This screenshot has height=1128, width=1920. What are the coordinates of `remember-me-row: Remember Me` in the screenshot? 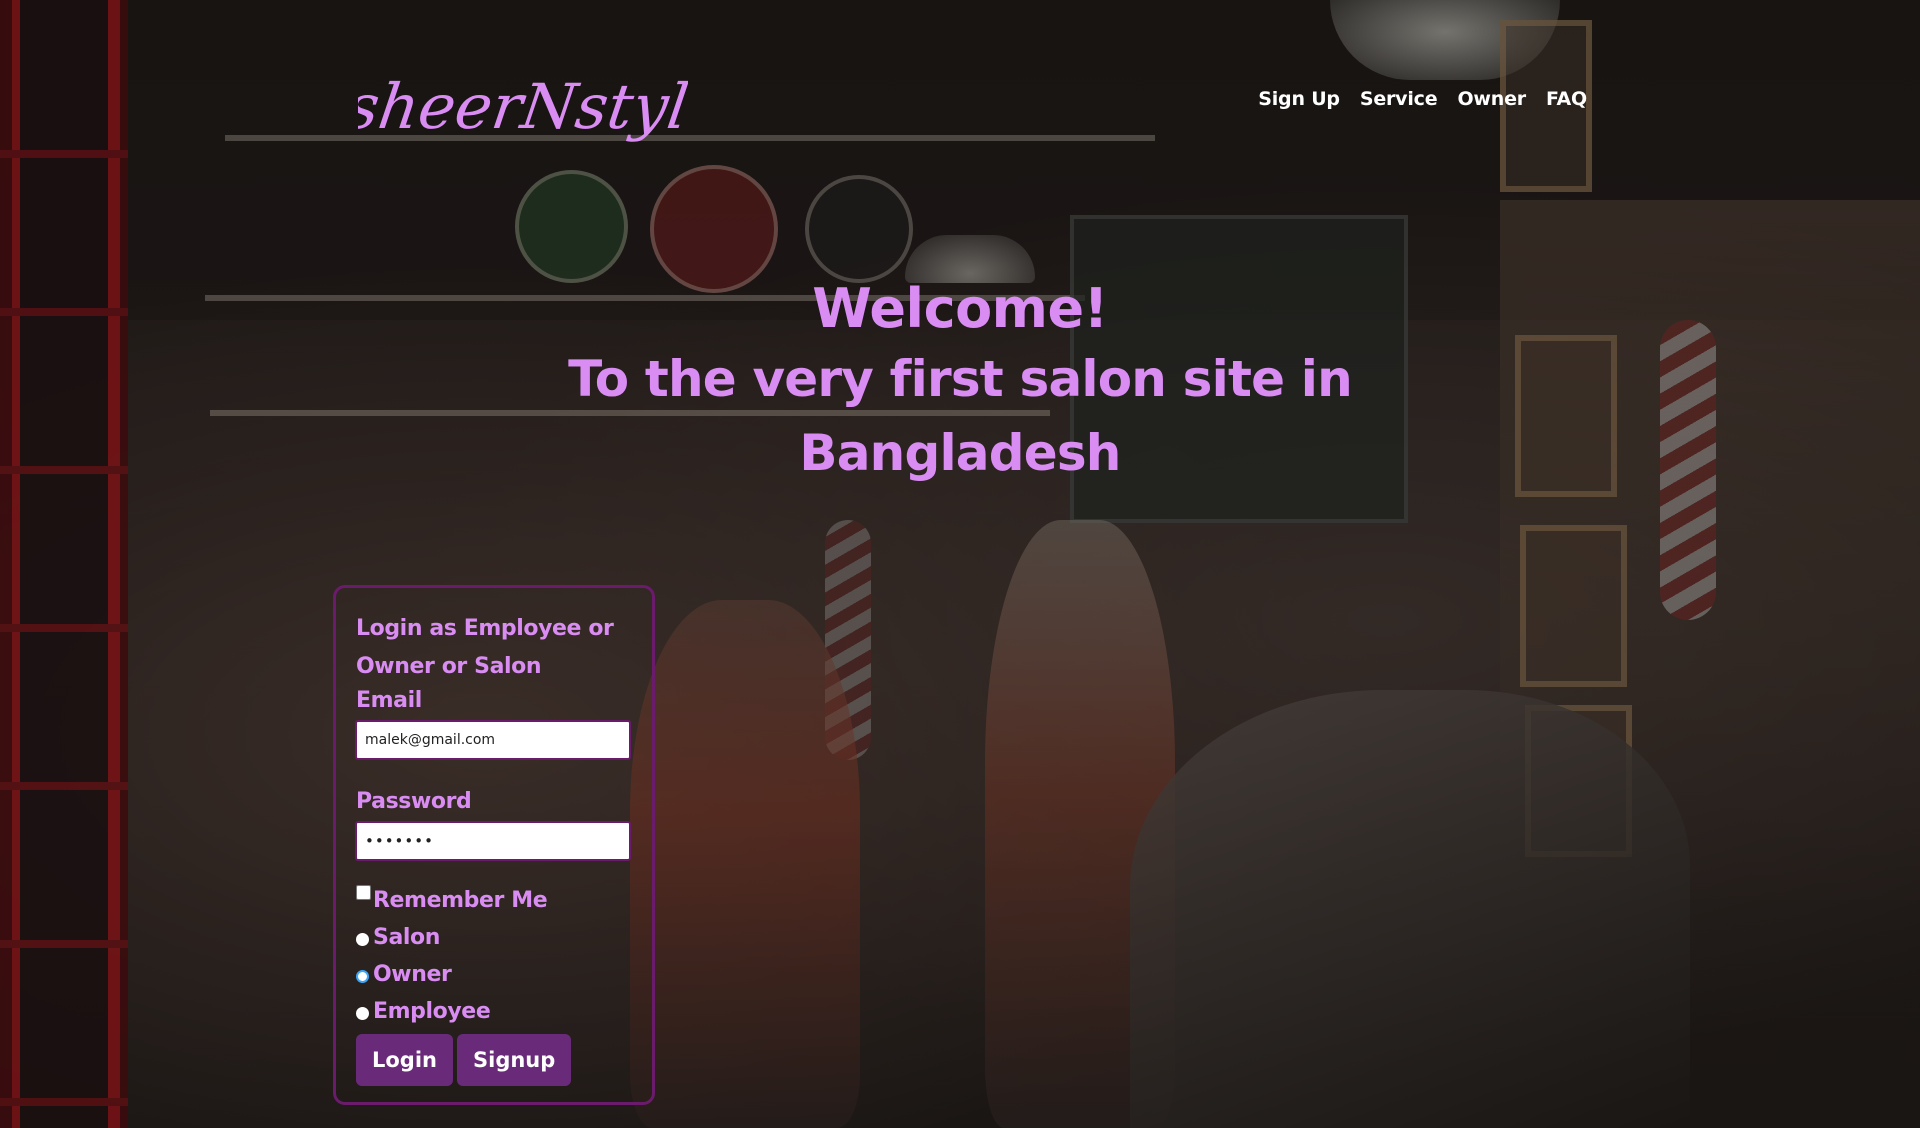 It's located at (494, 901).